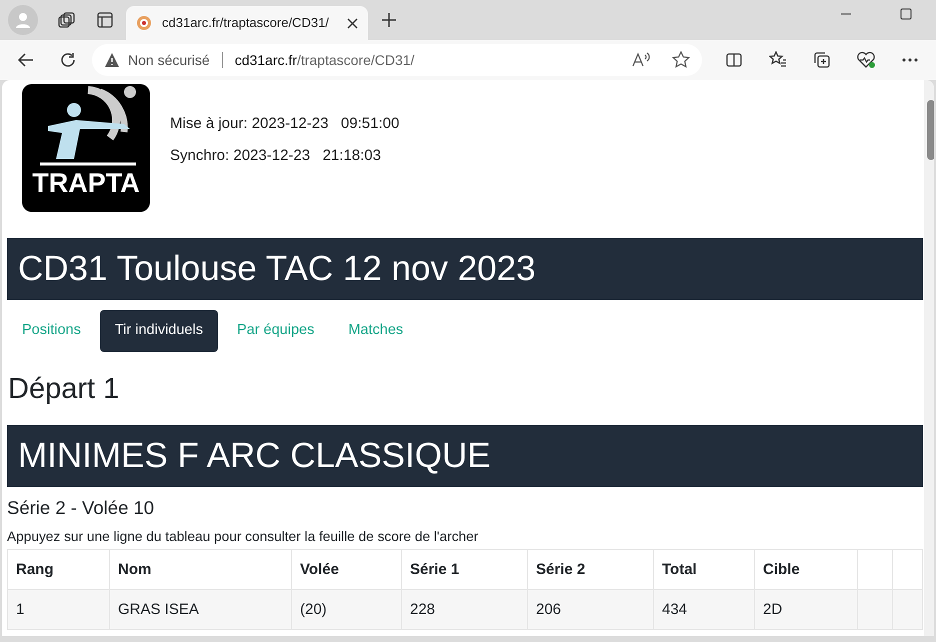 The image size is (936, 642). What do you see at coordinates (465, 269) in the screenshot?
I see `event-title: CD31 Toulouse TAC 12 nov 2023` at bounding box center [465, 269].